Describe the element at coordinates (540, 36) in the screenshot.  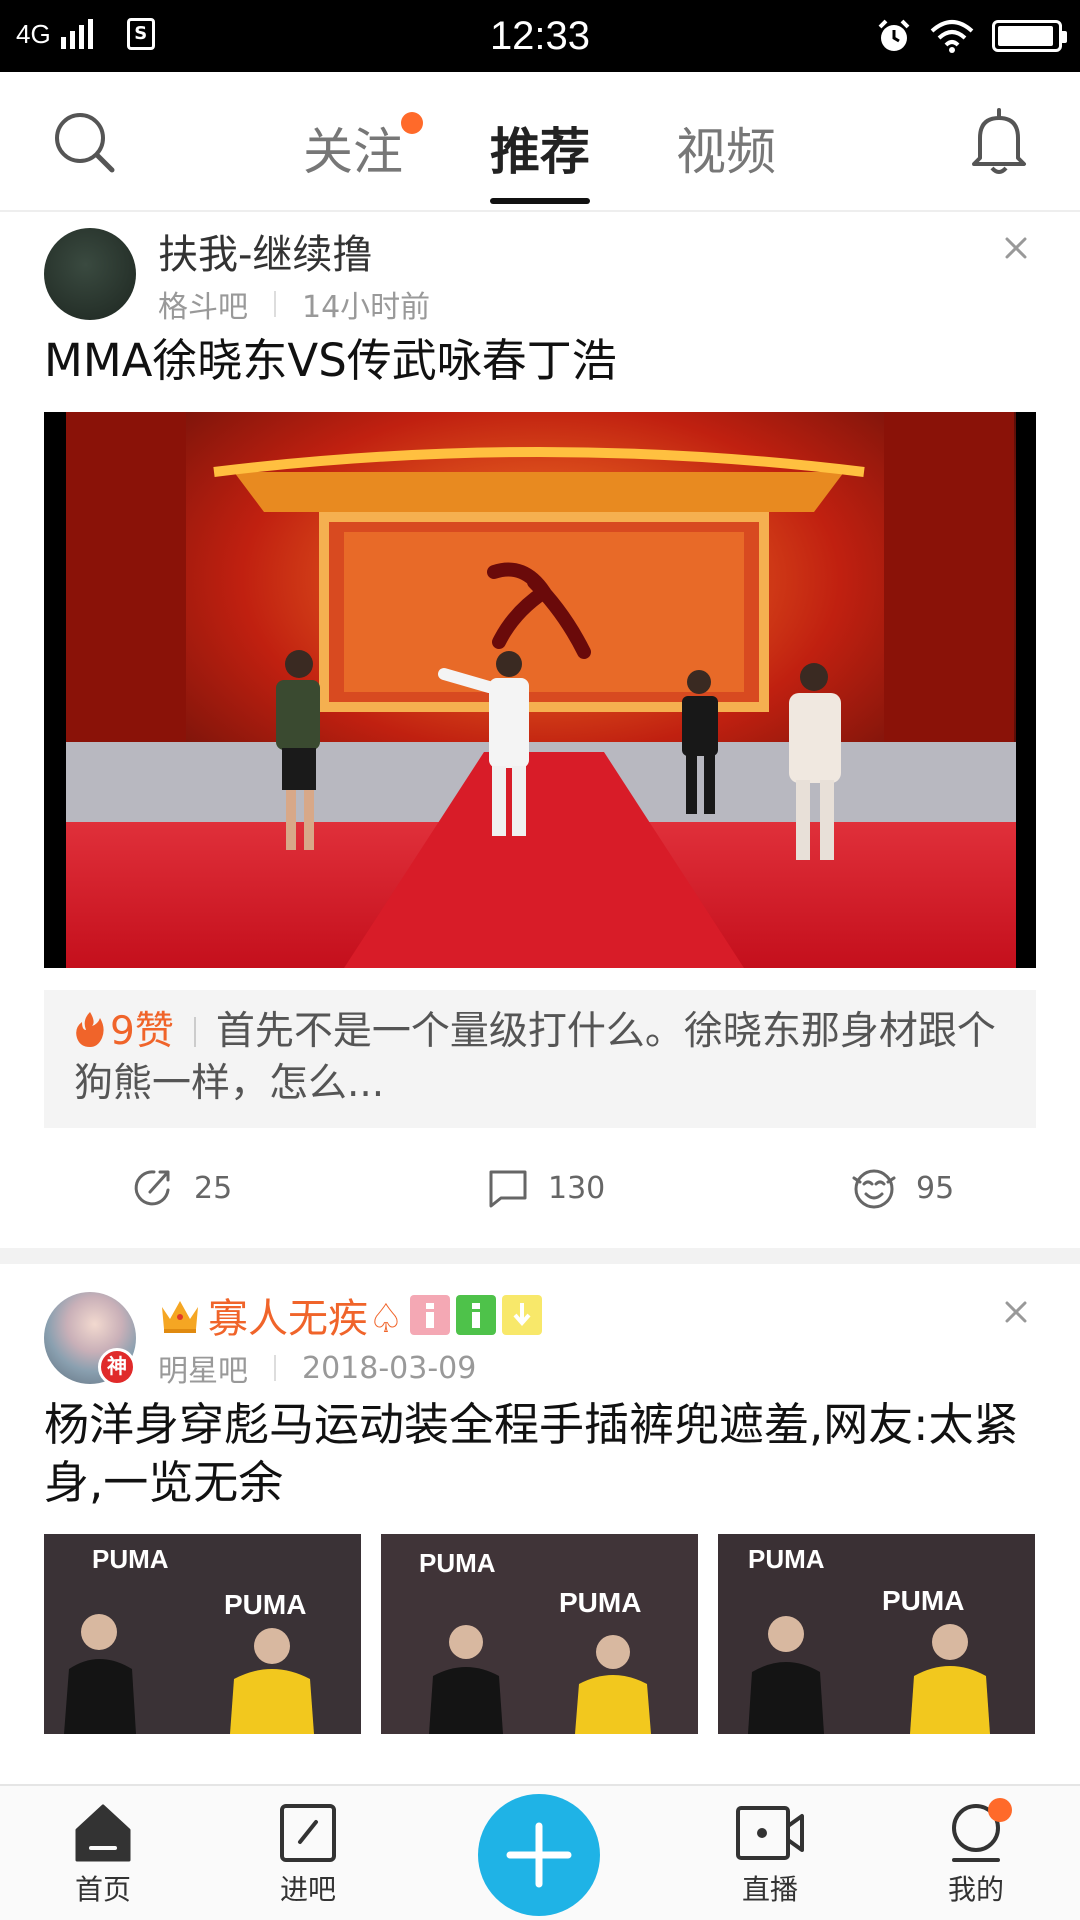
I see `status-bar: 4G S 12:33` at that location.